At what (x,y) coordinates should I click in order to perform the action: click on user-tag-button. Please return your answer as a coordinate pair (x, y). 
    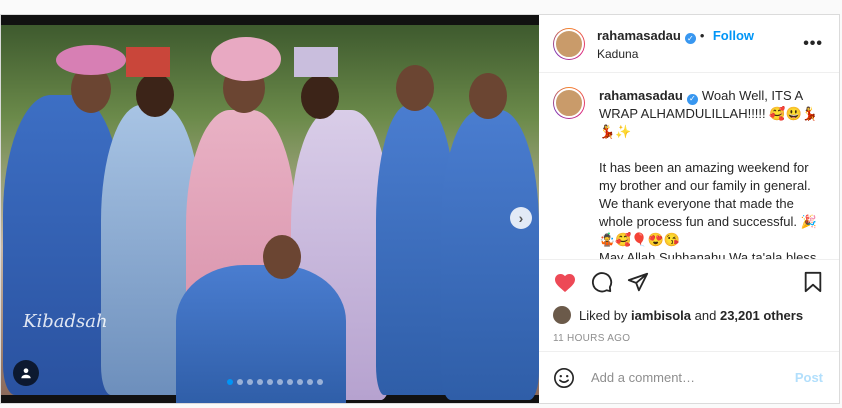
    Looking at the image, I should click on (26, 373).